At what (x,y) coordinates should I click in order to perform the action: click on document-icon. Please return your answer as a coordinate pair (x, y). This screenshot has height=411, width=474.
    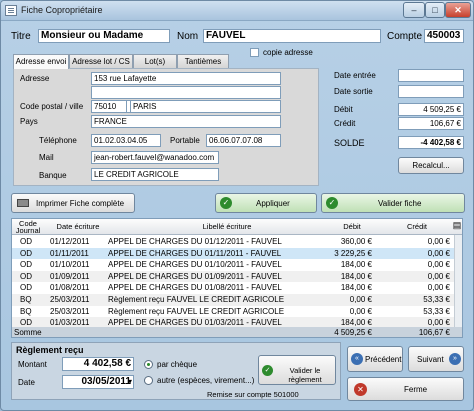
    Looking at the image, I should click on (11, 10).